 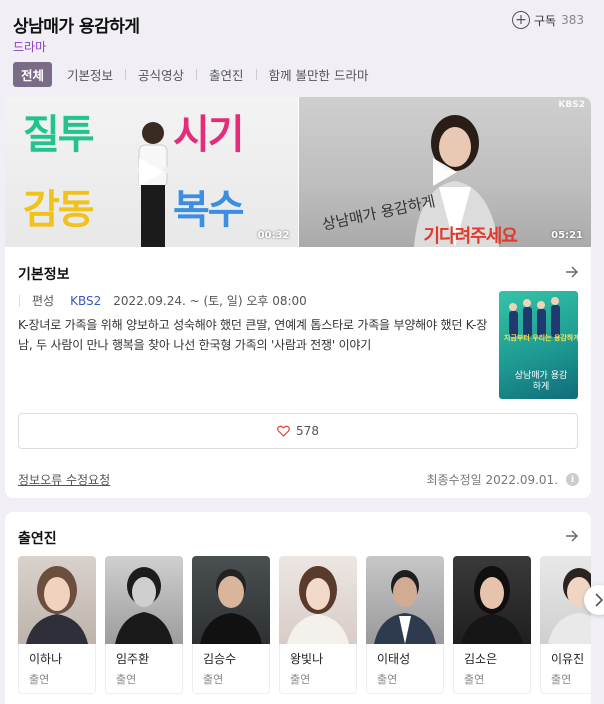 What do you see at coordinates (538, 345) in the screenshot?
I see `poster-image: 지금부터 우리는 용감하게 상남매가 용감하게` at bounding box center [538, 345].